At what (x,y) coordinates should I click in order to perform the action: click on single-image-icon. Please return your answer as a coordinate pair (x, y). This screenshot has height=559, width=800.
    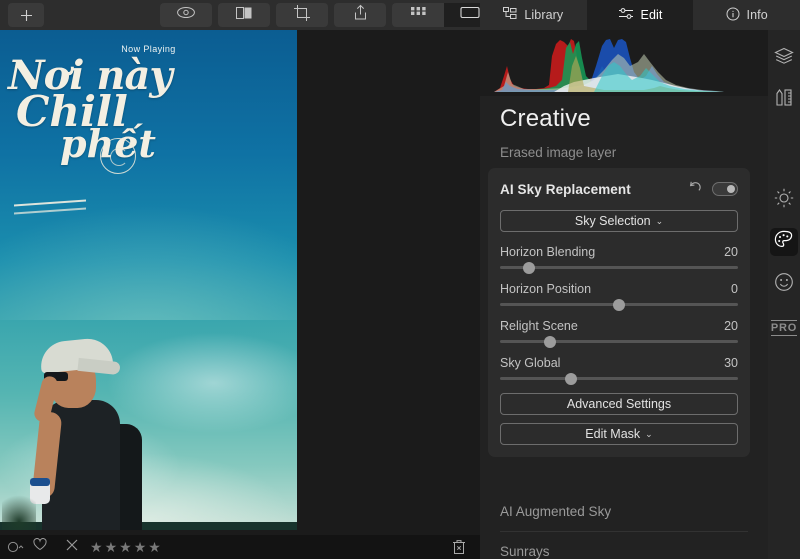
    Looking at the image, I should click on (470, 15).